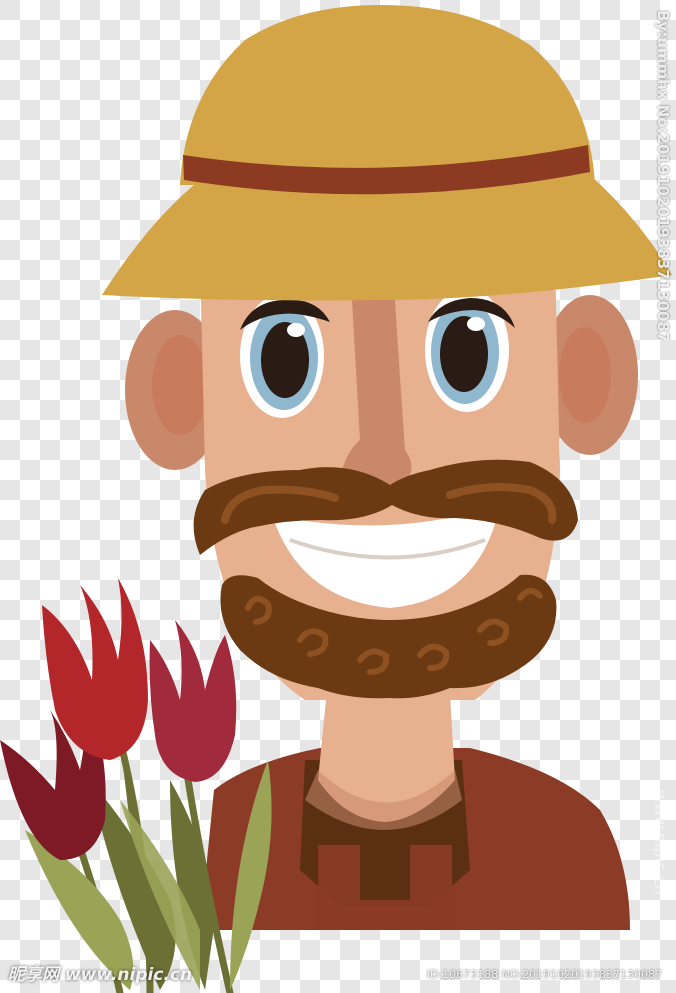  Describe the element at coordinates (100, 975) in the screenshot. I see `watermark-logo: 昵享网 www.nipic.cn` at that location.